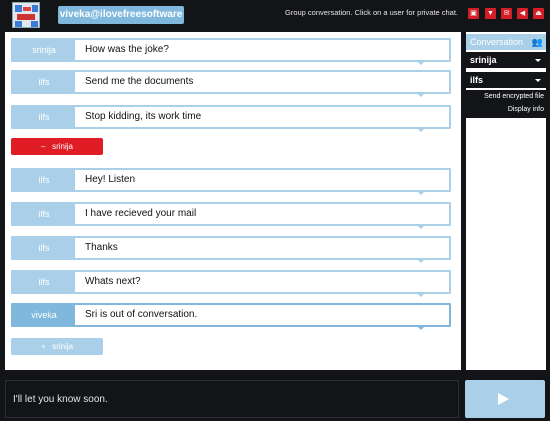  I want to click on users-icon: 👥, so click(537, 42).